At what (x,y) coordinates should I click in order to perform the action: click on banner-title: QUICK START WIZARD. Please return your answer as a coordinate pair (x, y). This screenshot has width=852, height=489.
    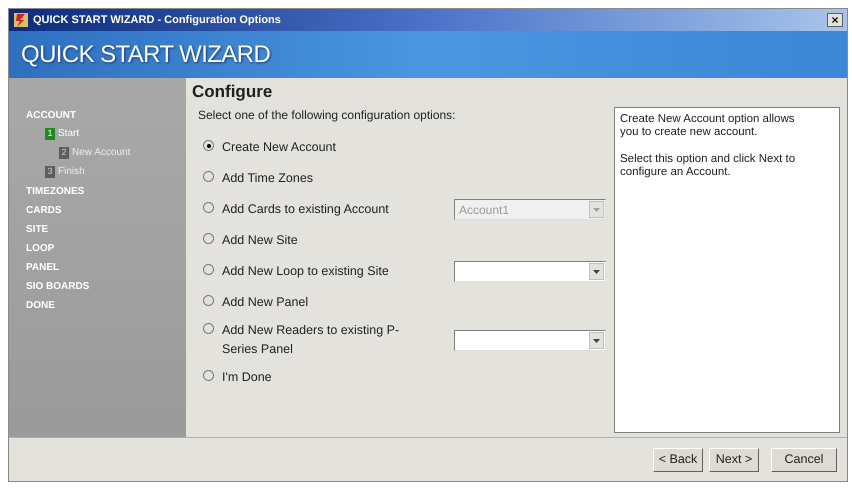
    Looking at the image, I should click on (145, 55).